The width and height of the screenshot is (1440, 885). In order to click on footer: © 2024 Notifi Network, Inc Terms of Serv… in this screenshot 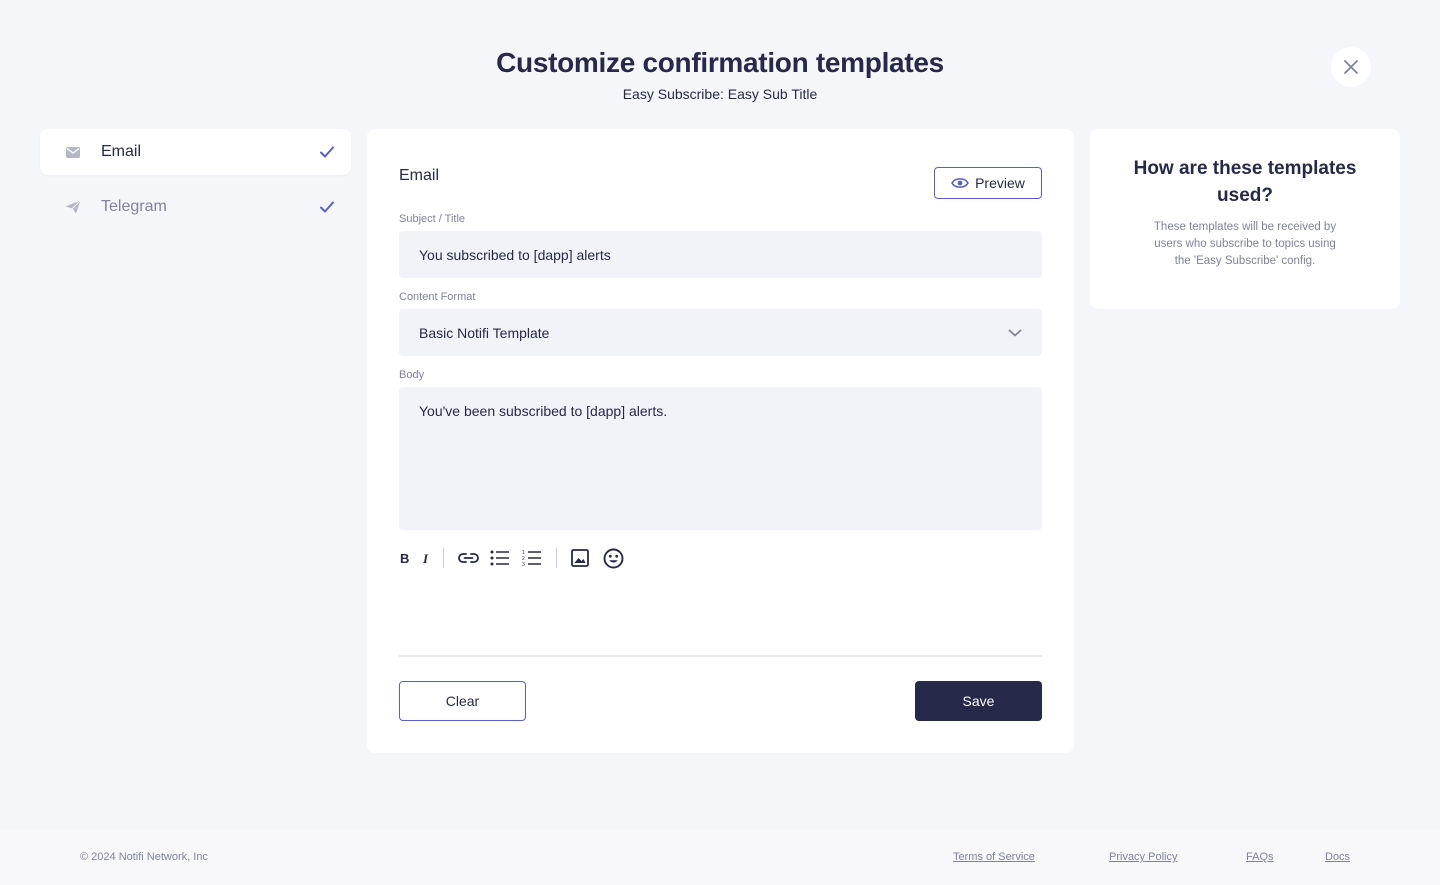, I will do `click(720, 857)`.